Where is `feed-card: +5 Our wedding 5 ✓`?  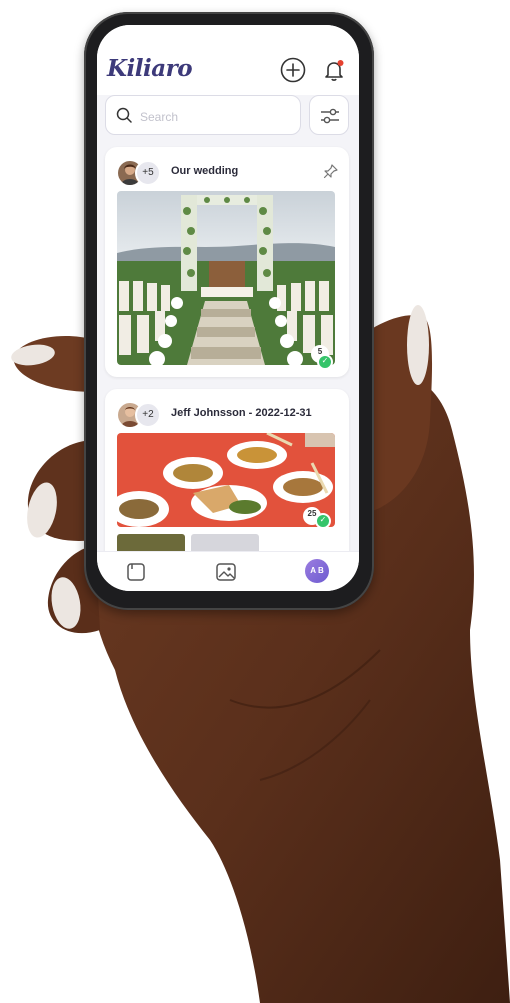 feed-card: +5 Our wedding 5 ✓ is located at coordinates (227, 262).